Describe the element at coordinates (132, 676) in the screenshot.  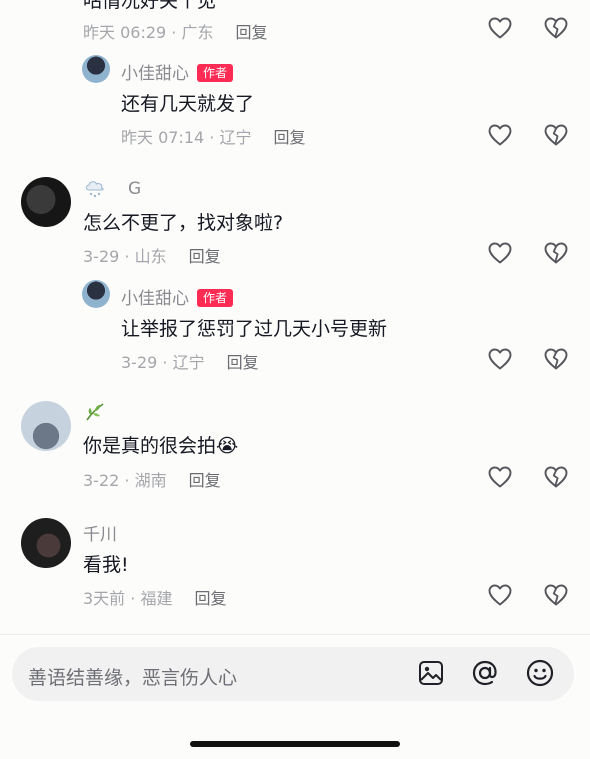
I see `comment-input-placeholder: 善语结善缘，恶言伤人心` at that location.